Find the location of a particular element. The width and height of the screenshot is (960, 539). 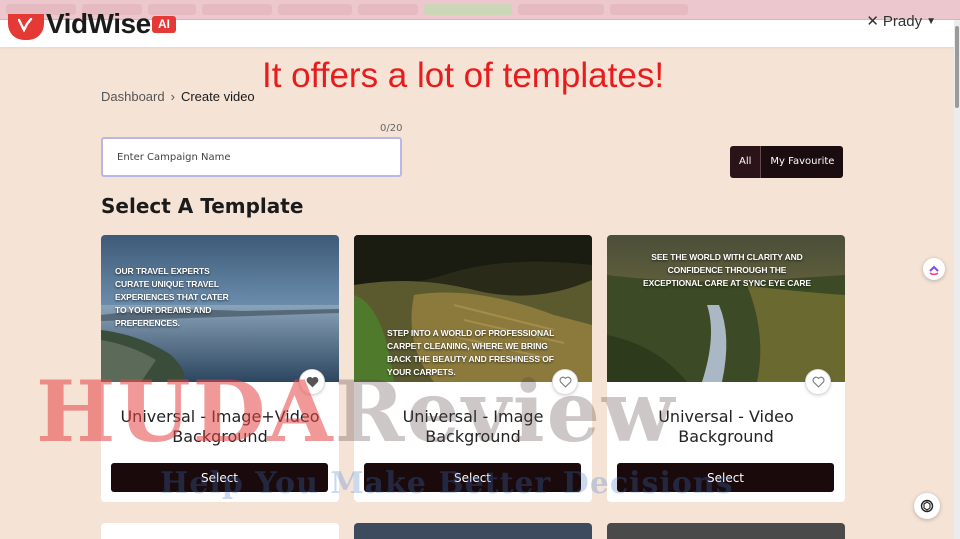

template-filter: All My Favourite is located at coordinates (787, 162).